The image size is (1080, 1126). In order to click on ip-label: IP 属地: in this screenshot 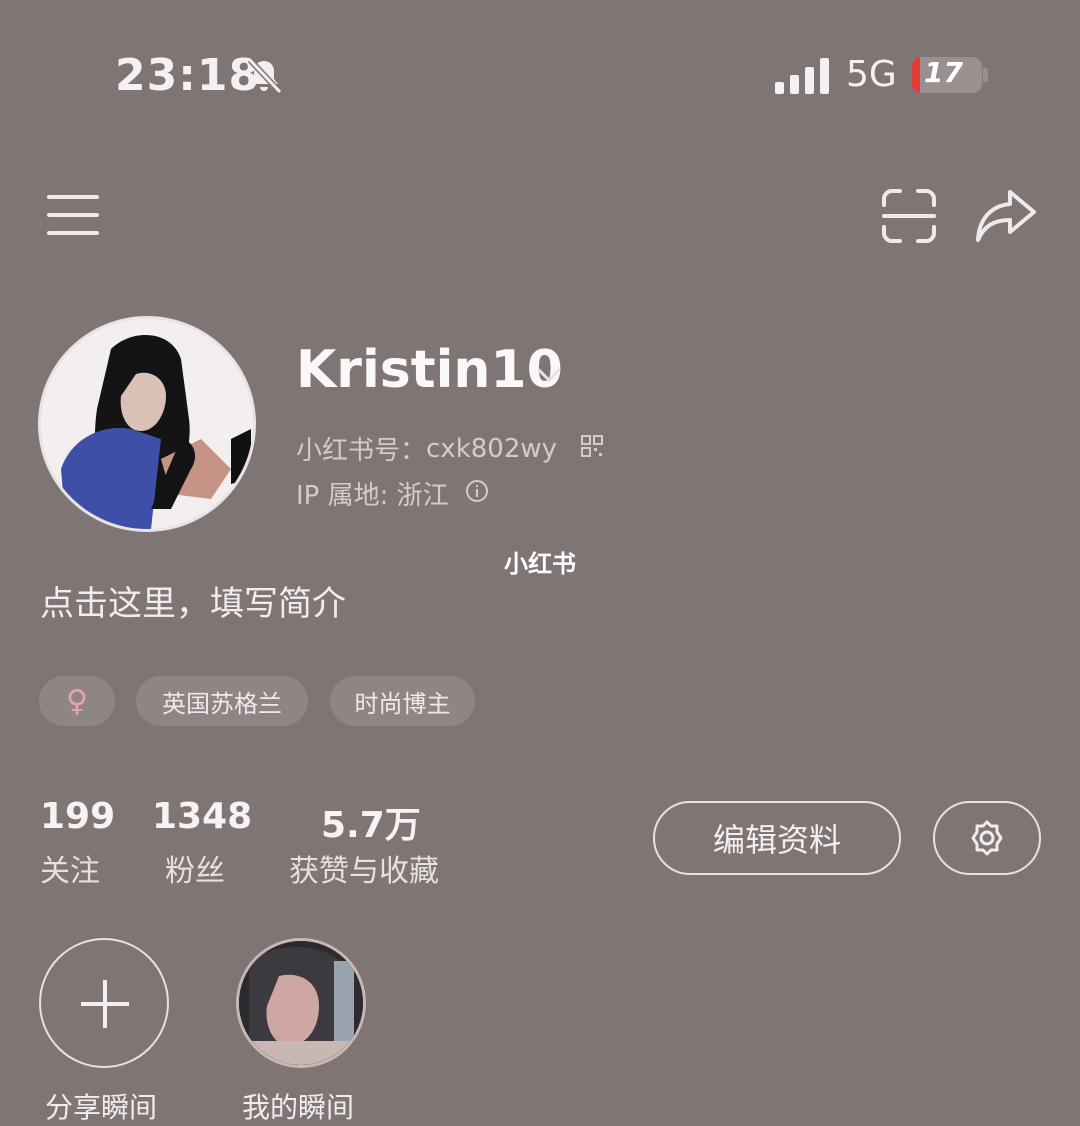, I will do `click(346, 496)`.